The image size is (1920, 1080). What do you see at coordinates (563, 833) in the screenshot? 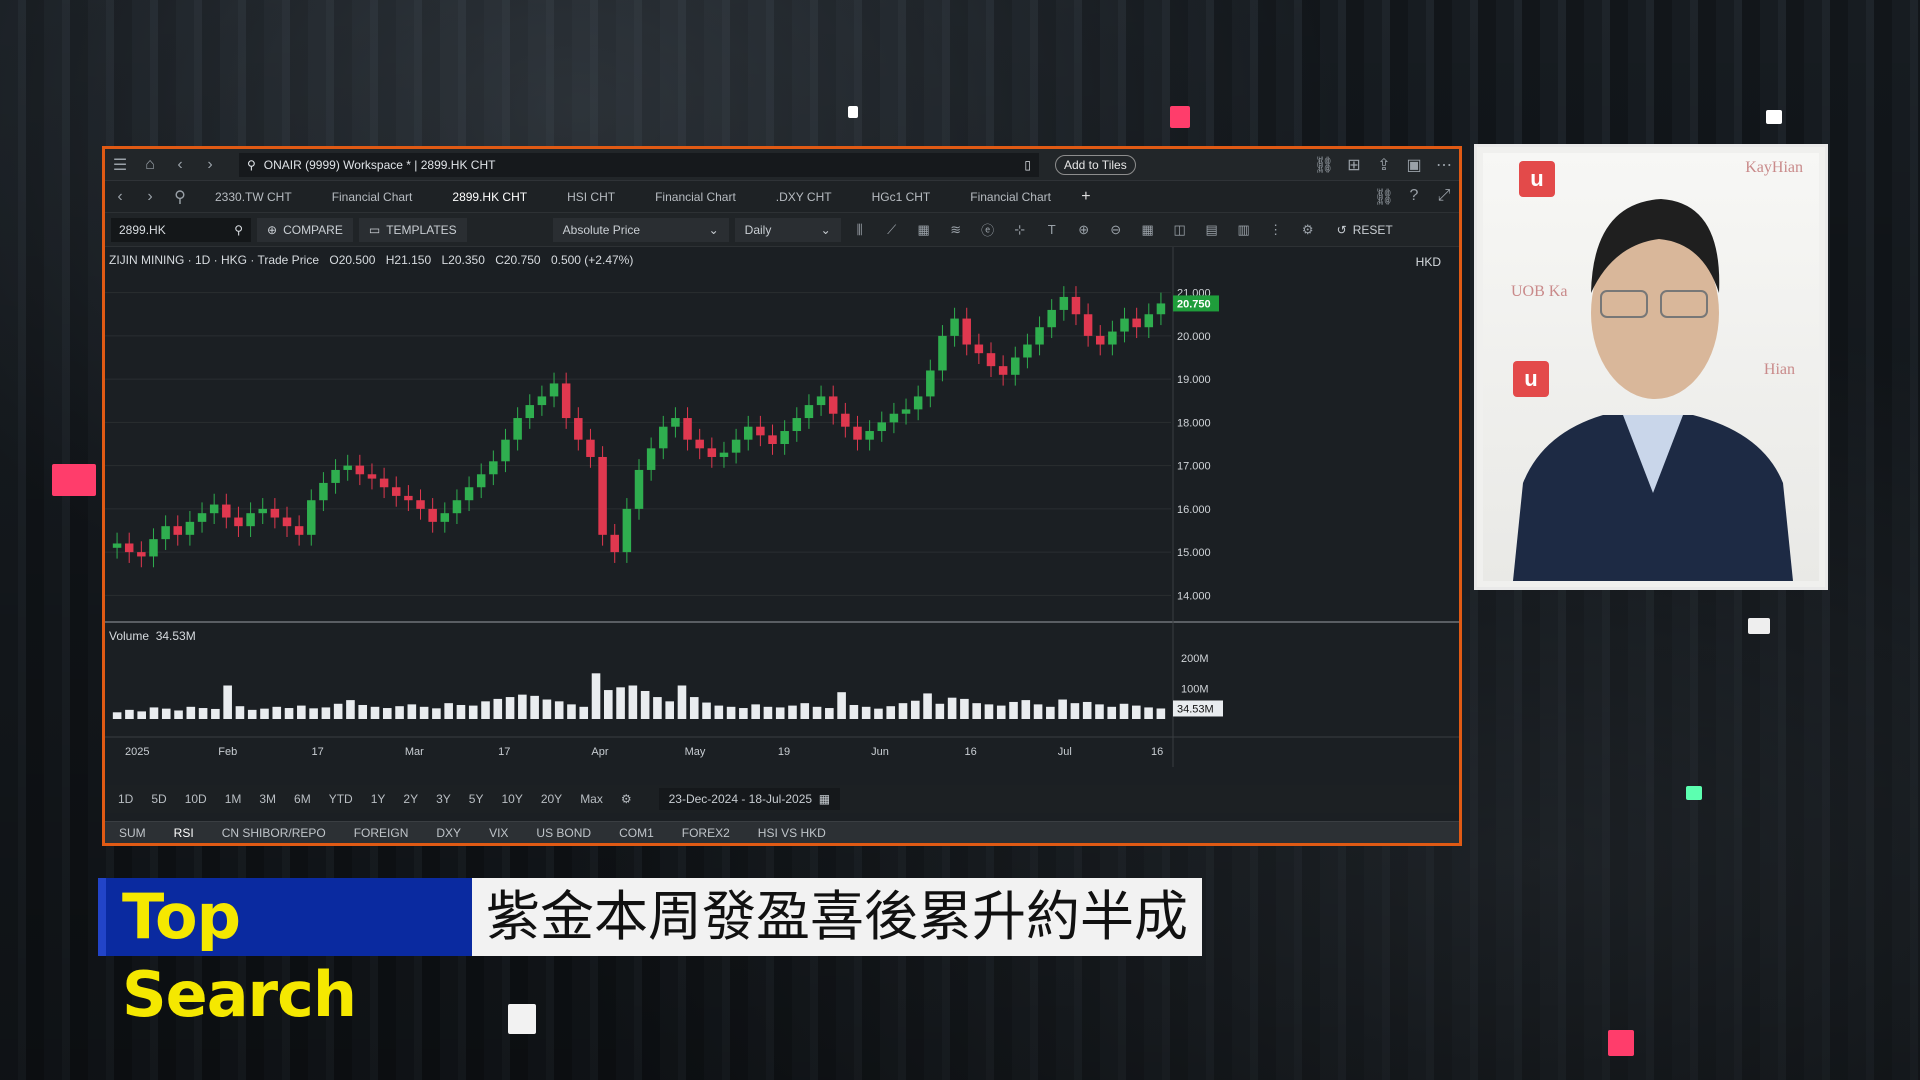
I see `ws-tab-us-bond: US BOND` at bounding box center [563, 833].